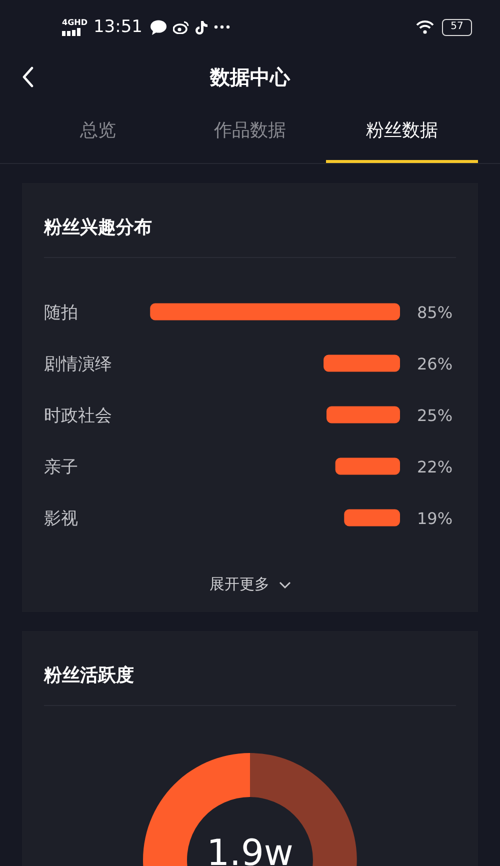  Describe the element at coordinates (61, 312) in the screenshot. I see `category-label: 随拍` at that location.